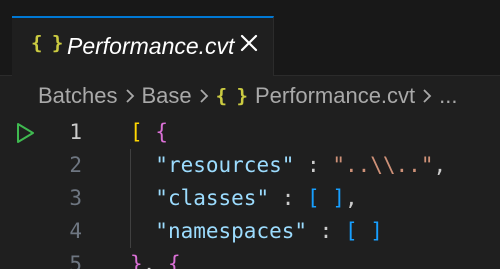 The height and width of the screenshot is (269, 500). Describe the element at coordinates (75, 198) in the screenshot. I see `line-number: 3` at that location.